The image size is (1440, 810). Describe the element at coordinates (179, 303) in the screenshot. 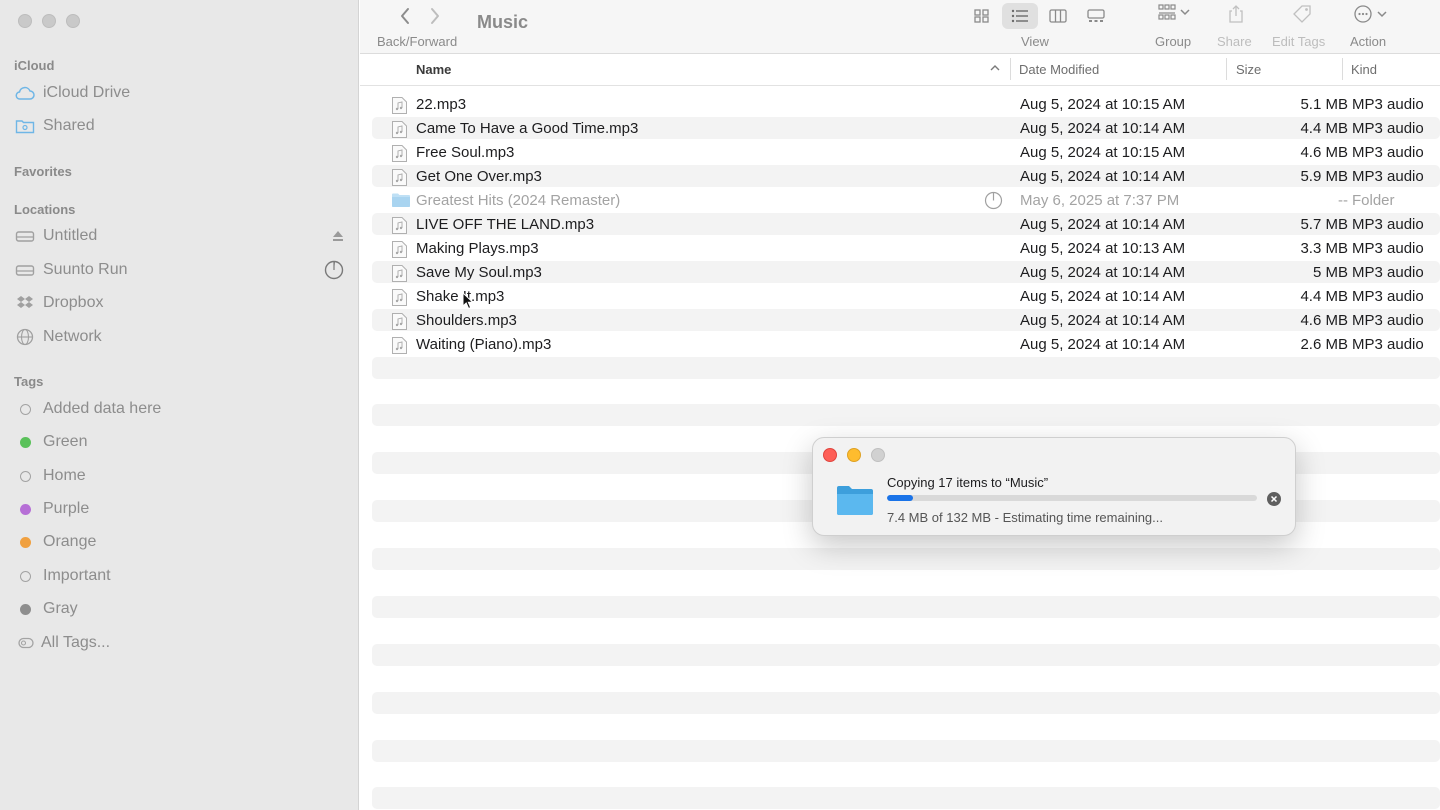

I see `sidebar-item-dropbox: Dropbox` at that location.